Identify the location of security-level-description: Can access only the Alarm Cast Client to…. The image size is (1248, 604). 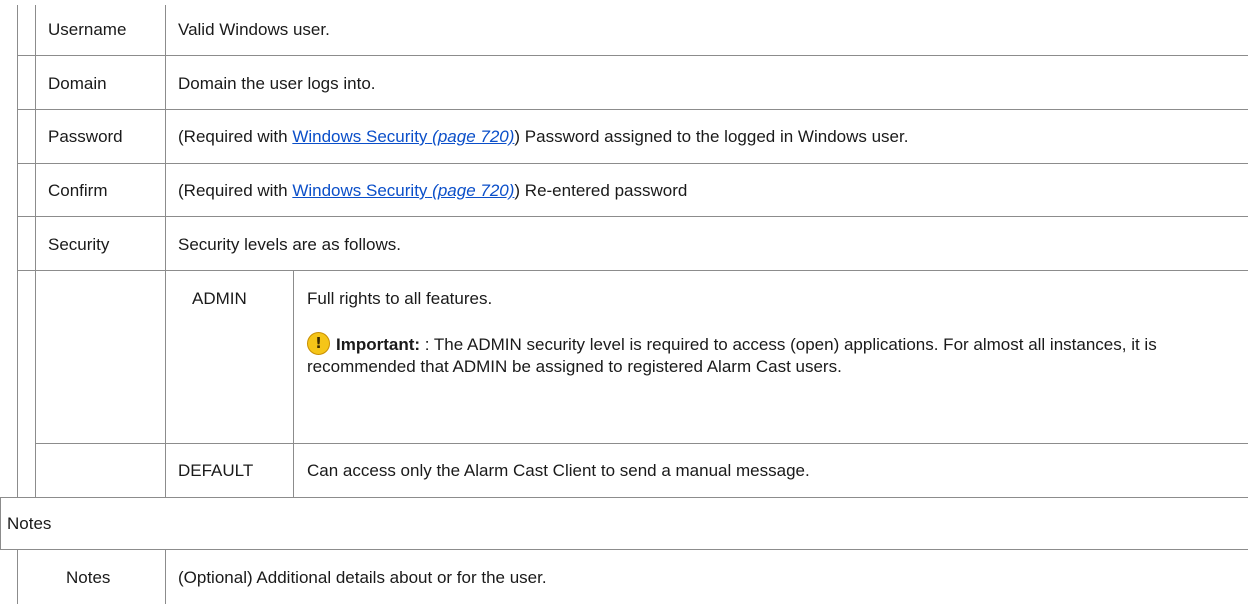
(558, 470).